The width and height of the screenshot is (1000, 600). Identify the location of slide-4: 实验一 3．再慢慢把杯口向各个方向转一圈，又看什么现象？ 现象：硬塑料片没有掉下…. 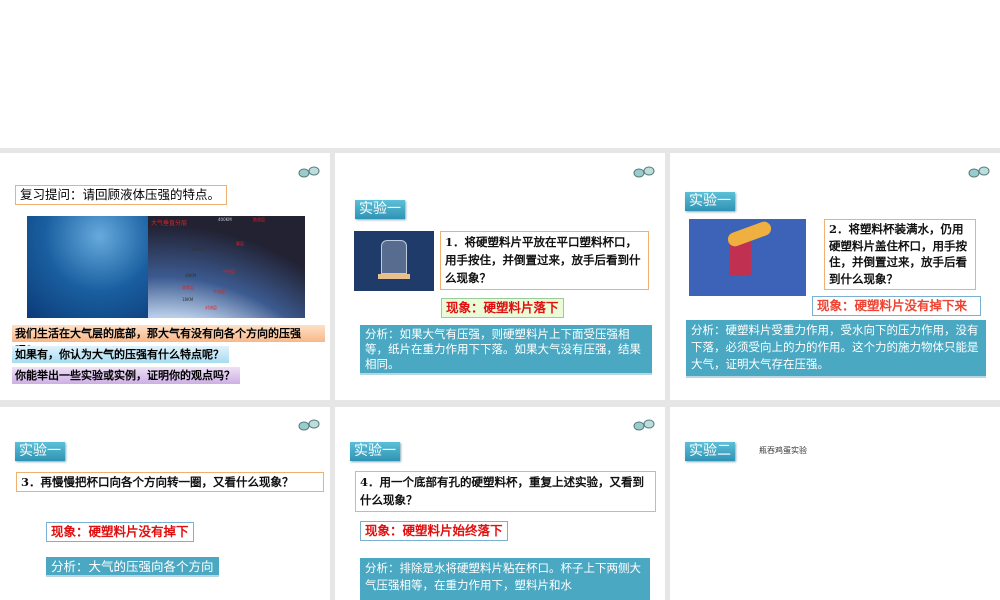
(165, 503).